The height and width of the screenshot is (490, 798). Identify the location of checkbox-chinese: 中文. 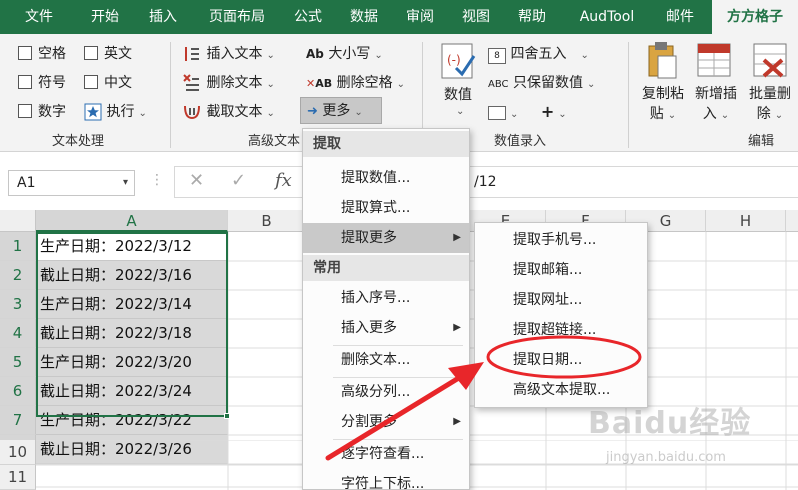
(108, 83).